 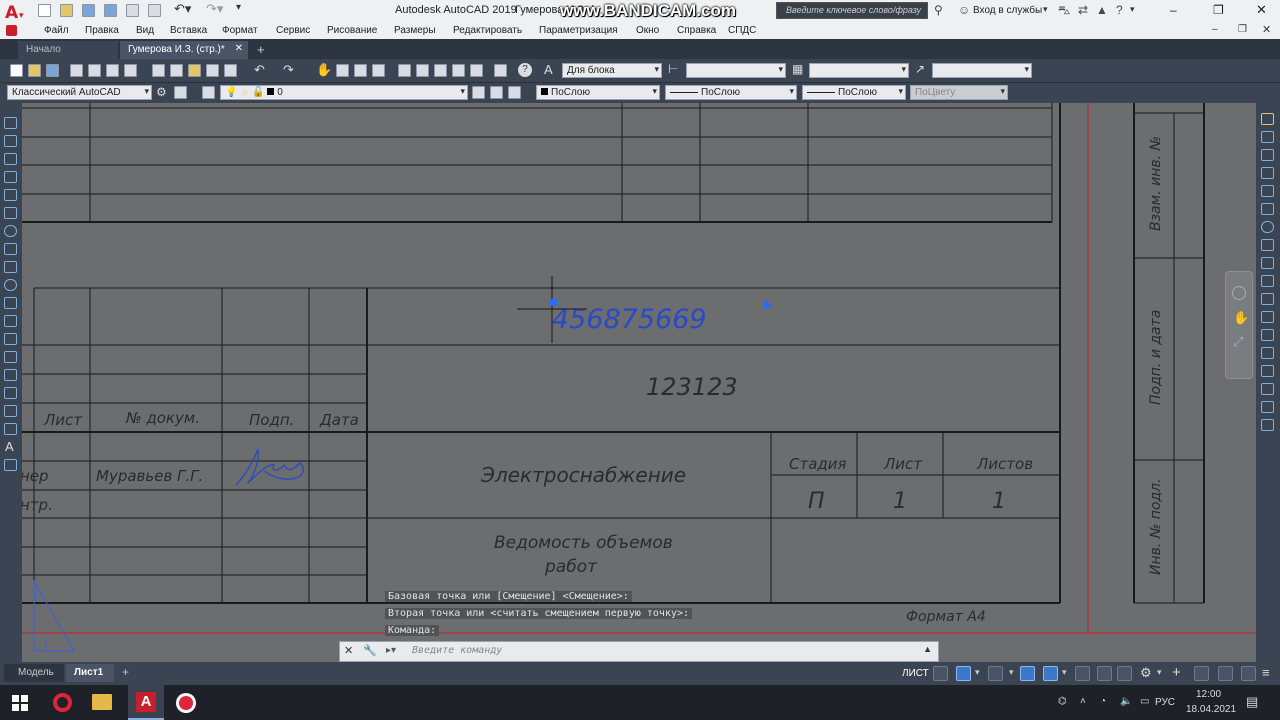 I want to click on hardware-accel-icon, so click(x=1225, y=673).